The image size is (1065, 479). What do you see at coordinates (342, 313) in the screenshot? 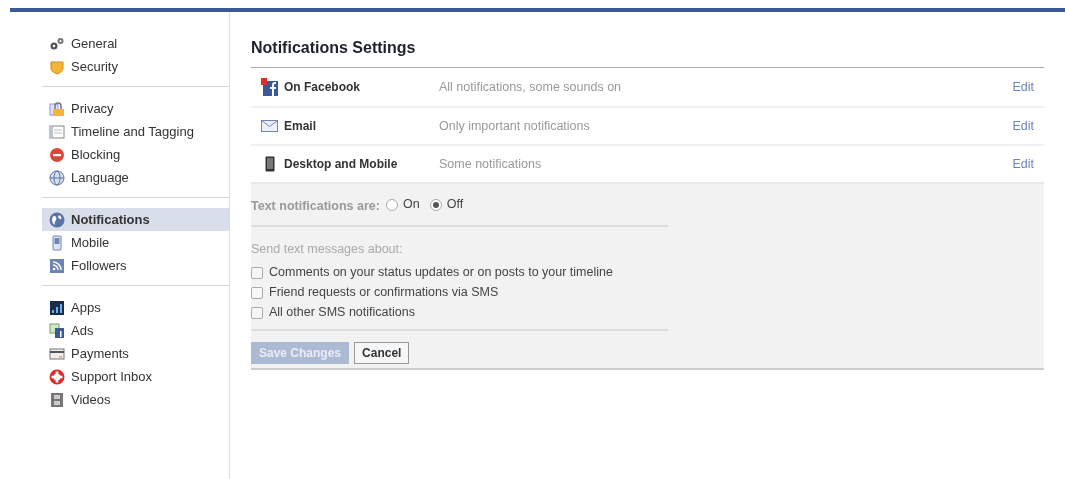
I see `checkbox-label: All other SMS notifications` at bounding box center [342, 313].